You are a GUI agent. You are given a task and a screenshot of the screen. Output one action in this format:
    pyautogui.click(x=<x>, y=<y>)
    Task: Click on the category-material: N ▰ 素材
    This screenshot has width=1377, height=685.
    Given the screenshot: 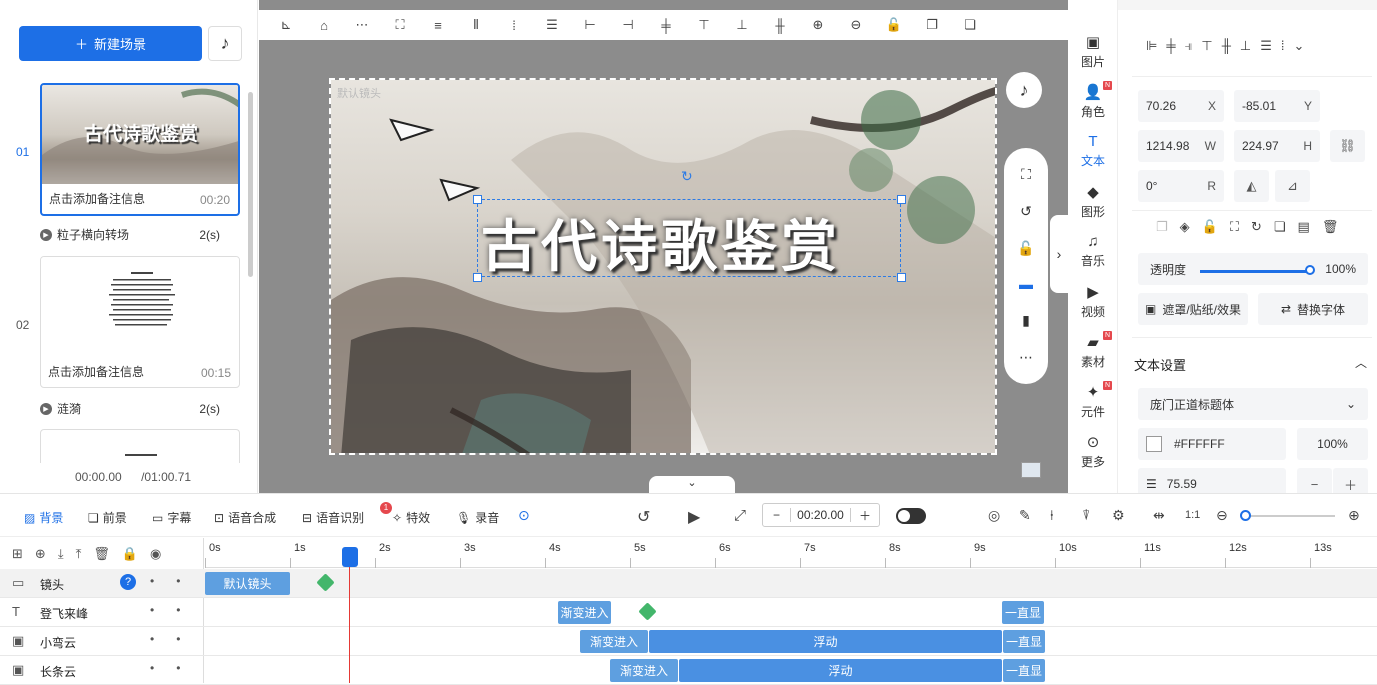 What is the action you would take?
    pyautogui.click(x=1093, y=350)
    